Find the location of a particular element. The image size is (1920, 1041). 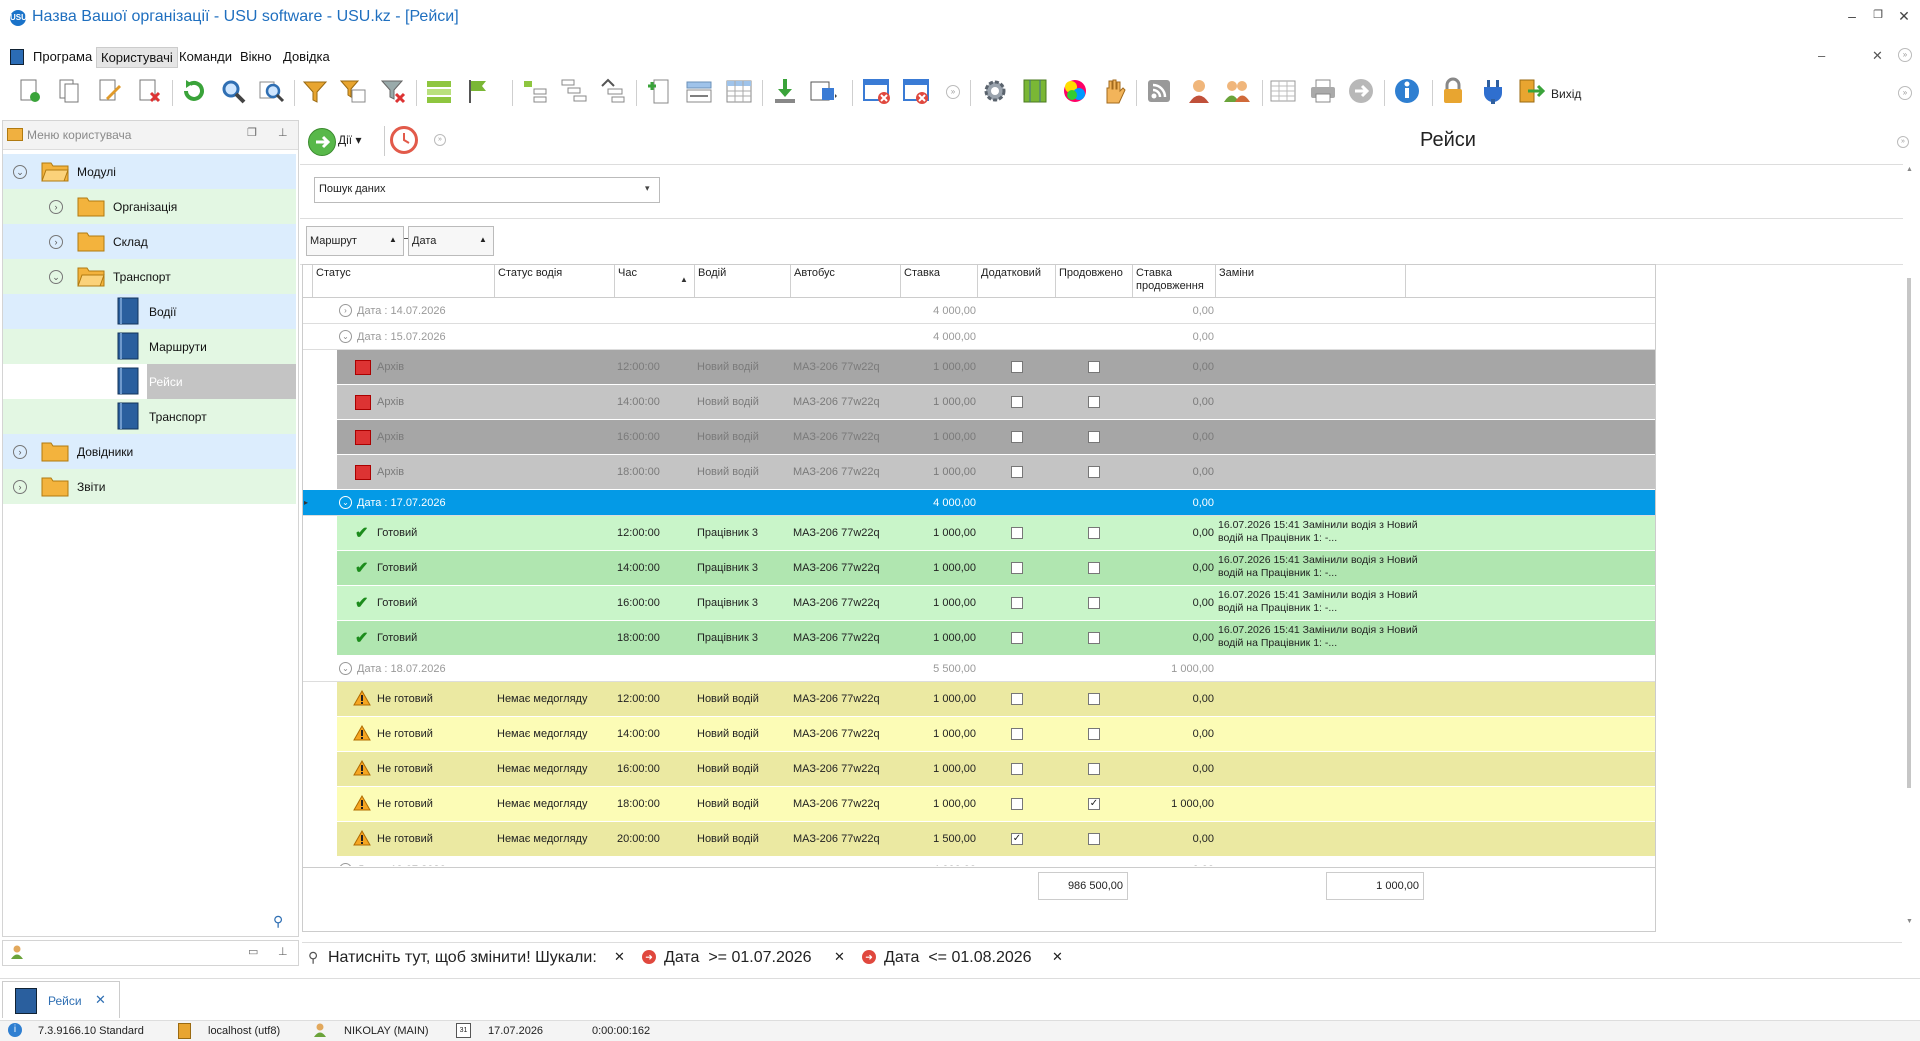

column-header: Продовжено is located at coordinates (1094, 281).